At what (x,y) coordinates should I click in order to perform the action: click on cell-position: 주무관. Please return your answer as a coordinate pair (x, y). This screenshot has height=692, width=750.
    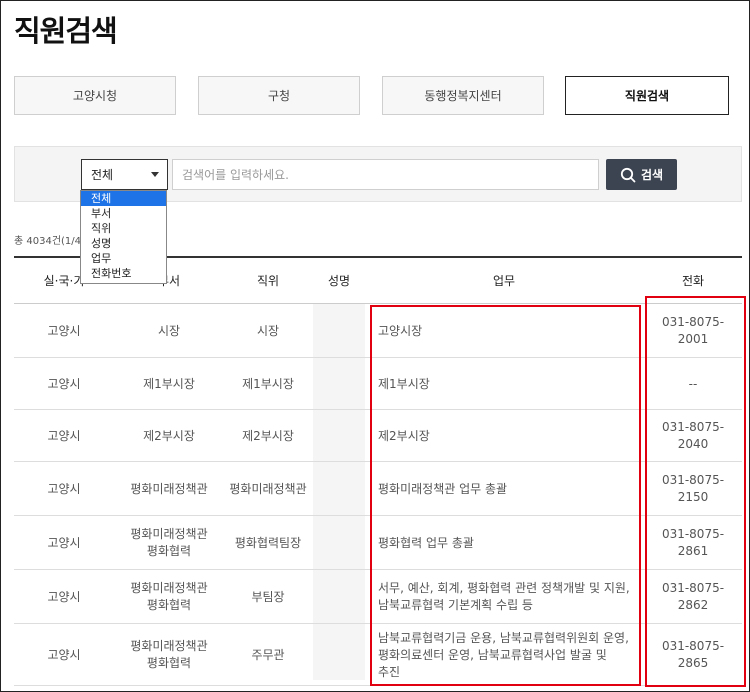
    Looking at the image, I should click on (268, 655).